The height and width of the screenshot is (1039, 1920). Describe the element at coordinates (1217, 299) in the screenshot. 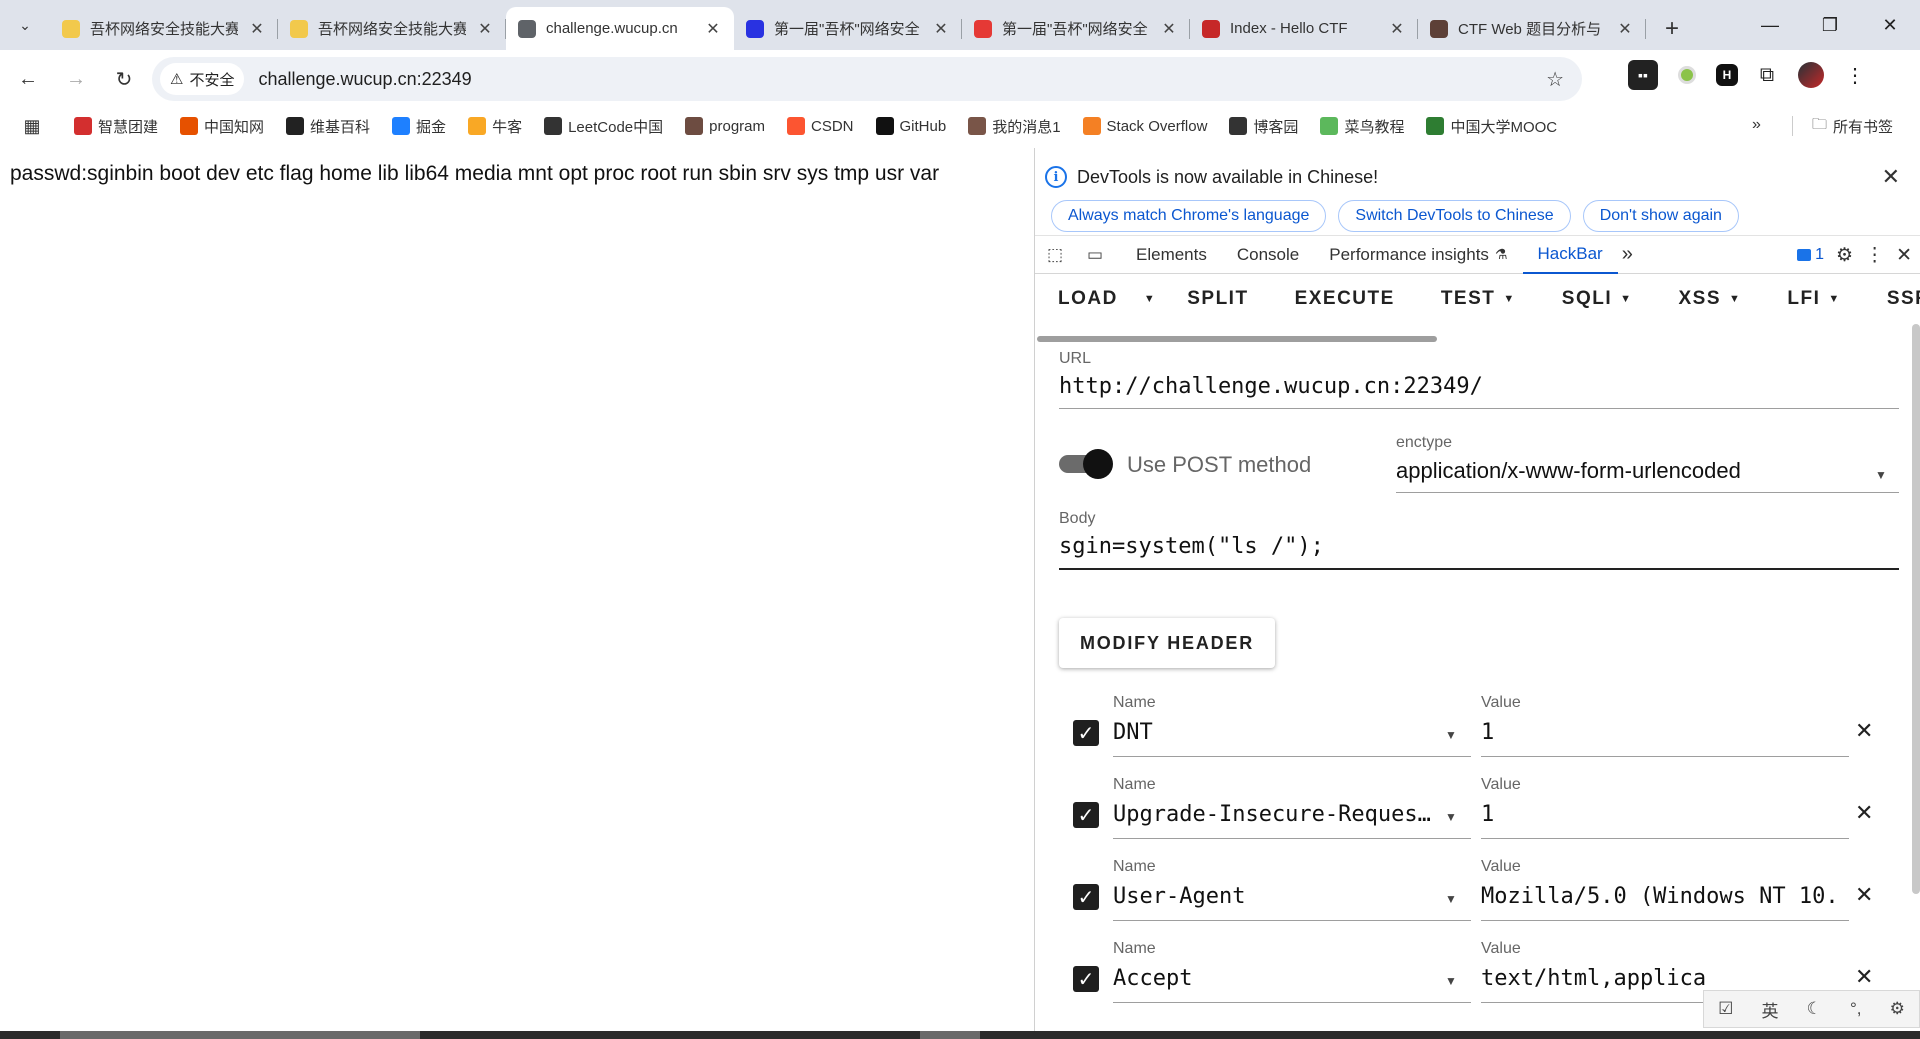

I see `split-button: SPLIT` at that location.